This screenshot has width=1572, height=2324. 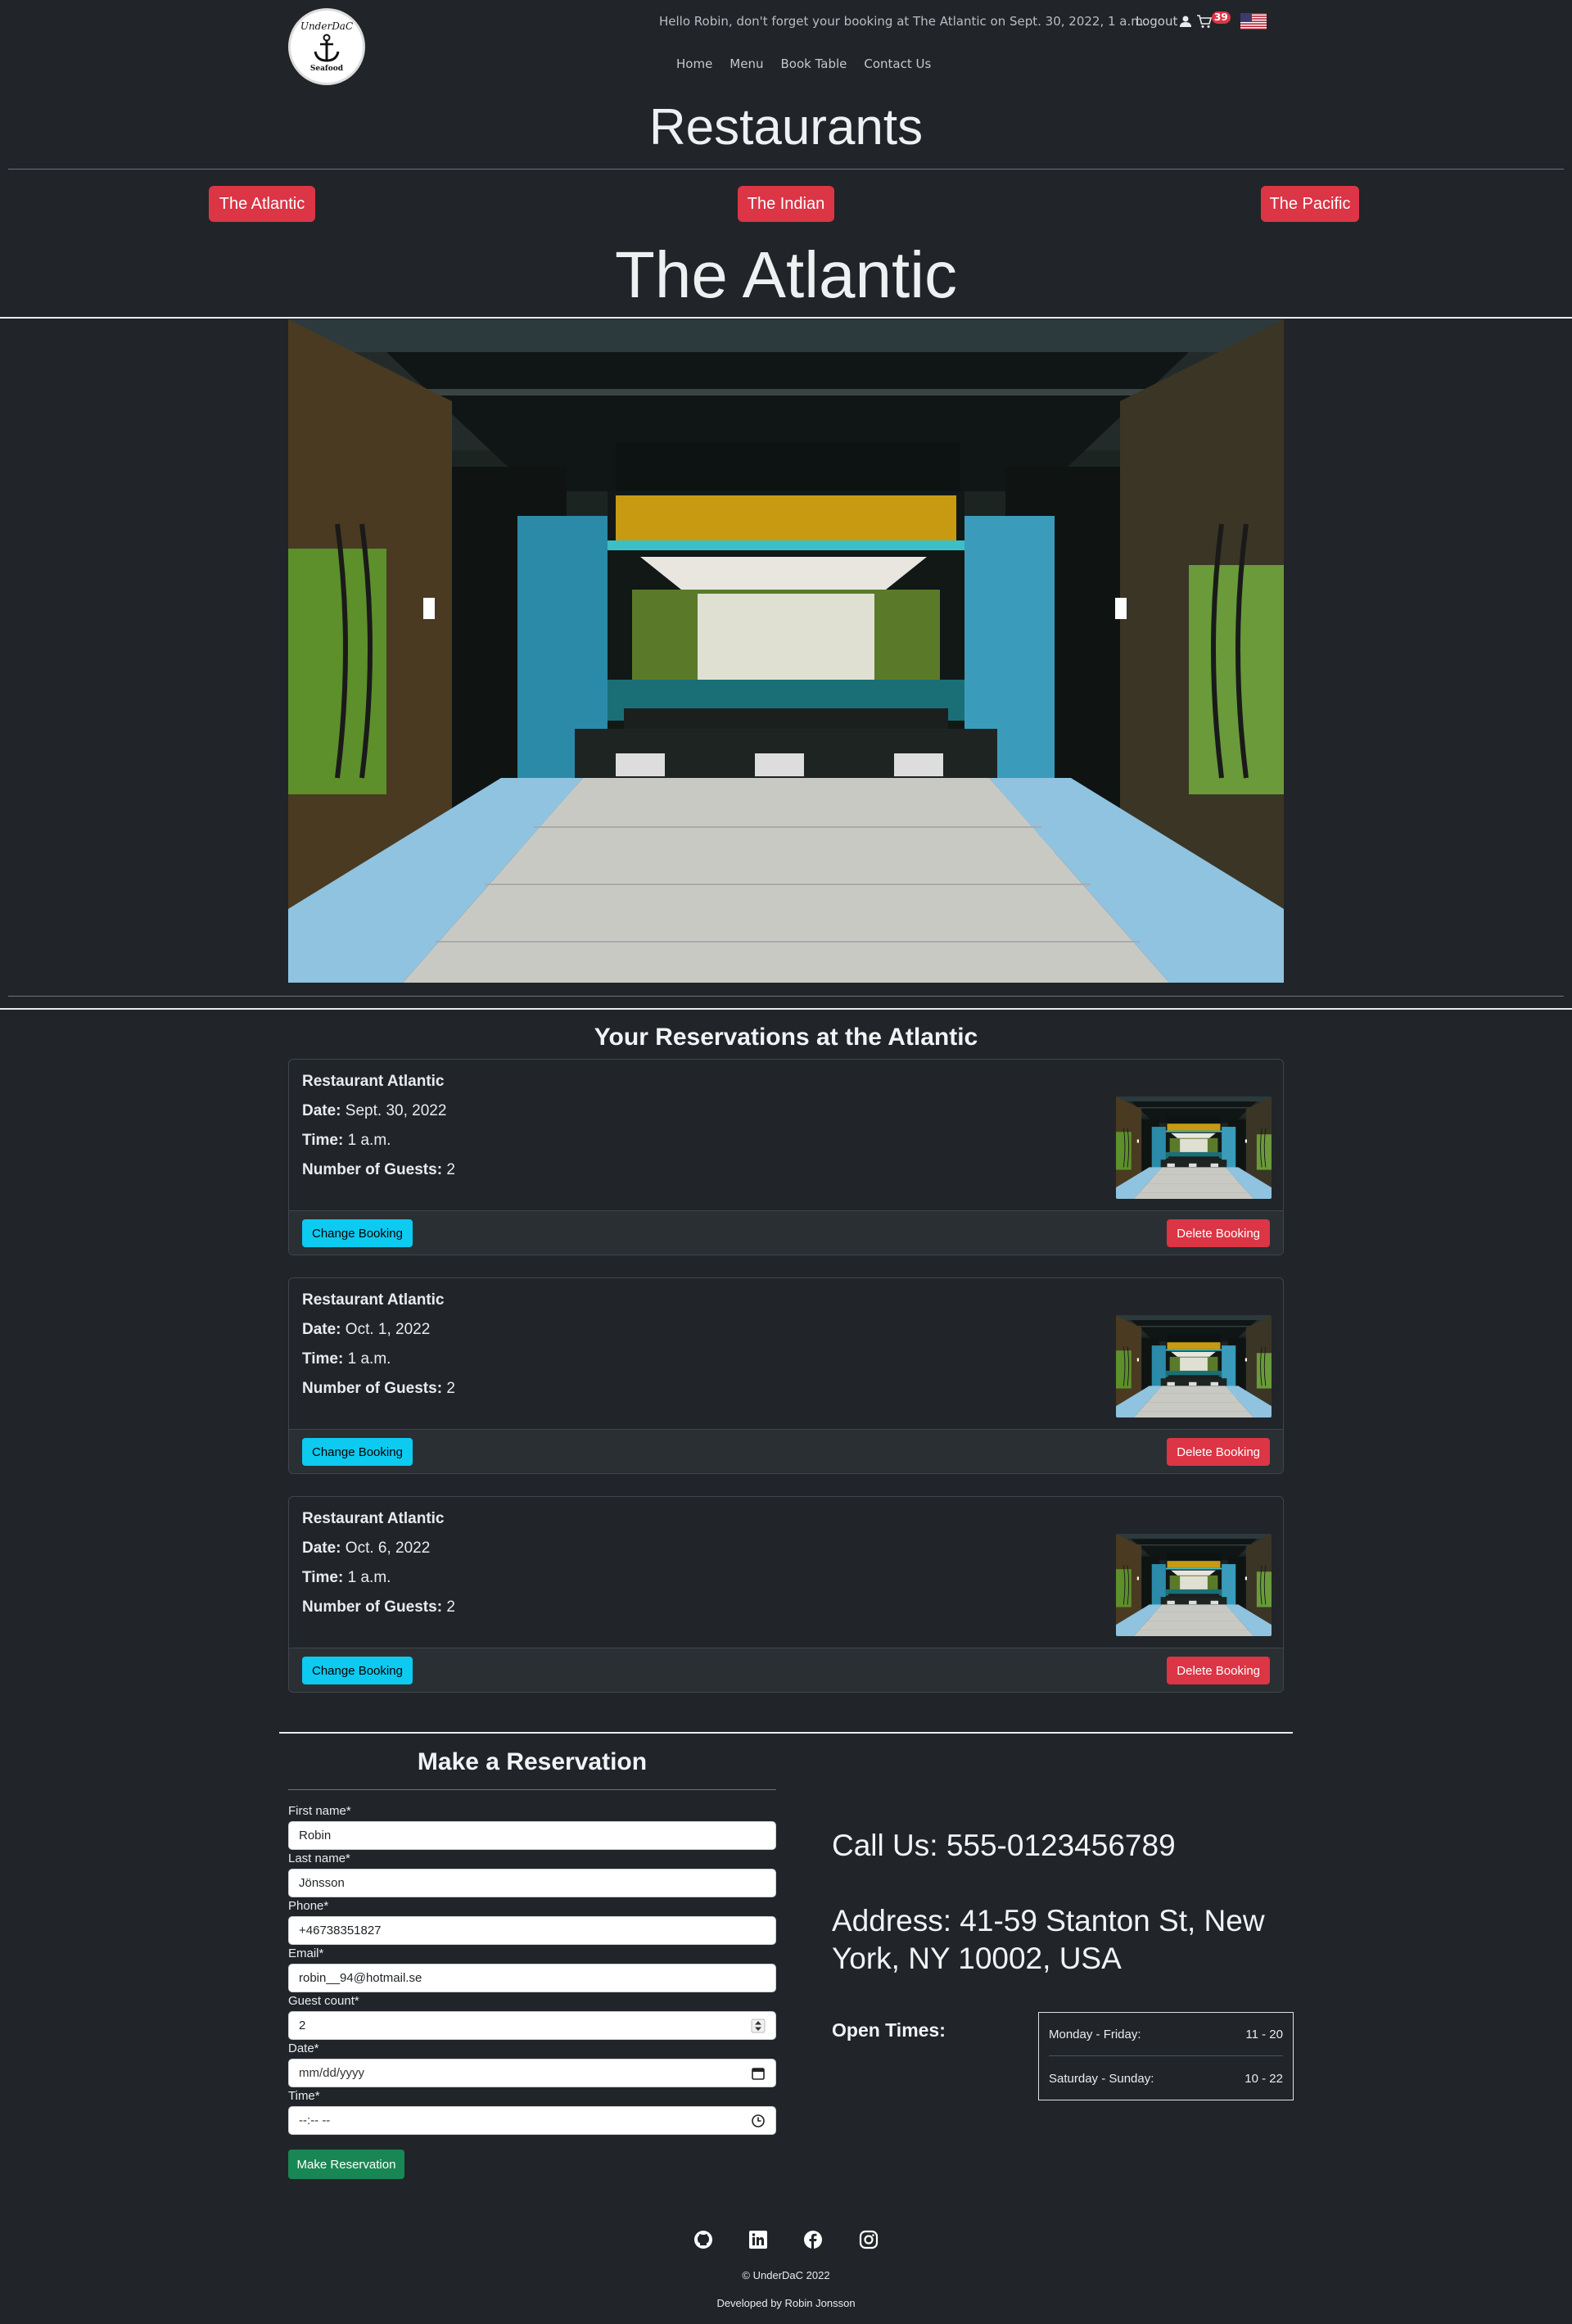 I want to click on anchor-icon, so click(x=327, y=48).